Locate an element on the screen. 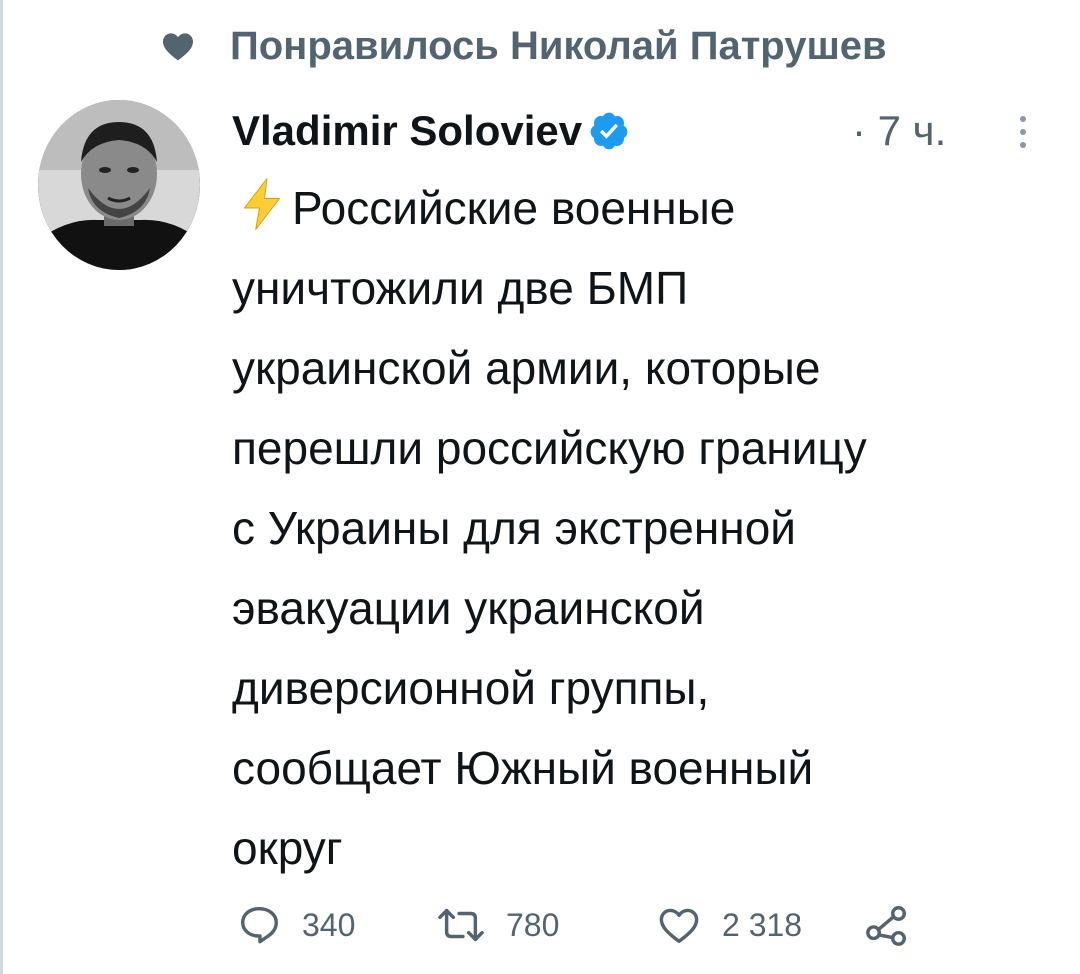 The width and height of the screenshot is (1080, 974). tweet-text-line-2: уничтожили две БМП is located at coordinates (460, 288).